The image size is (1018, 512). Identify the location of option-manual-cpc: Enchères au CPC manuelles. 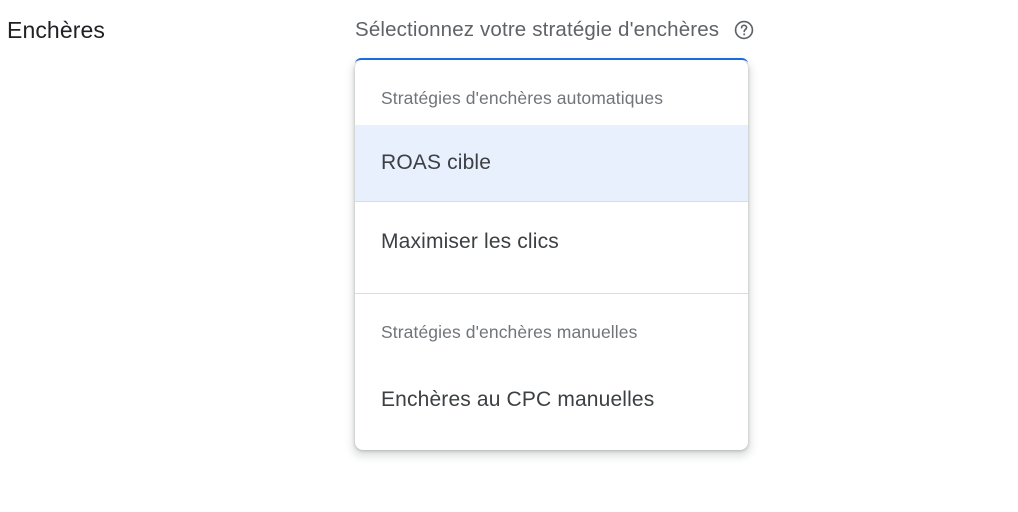
(551, 400).